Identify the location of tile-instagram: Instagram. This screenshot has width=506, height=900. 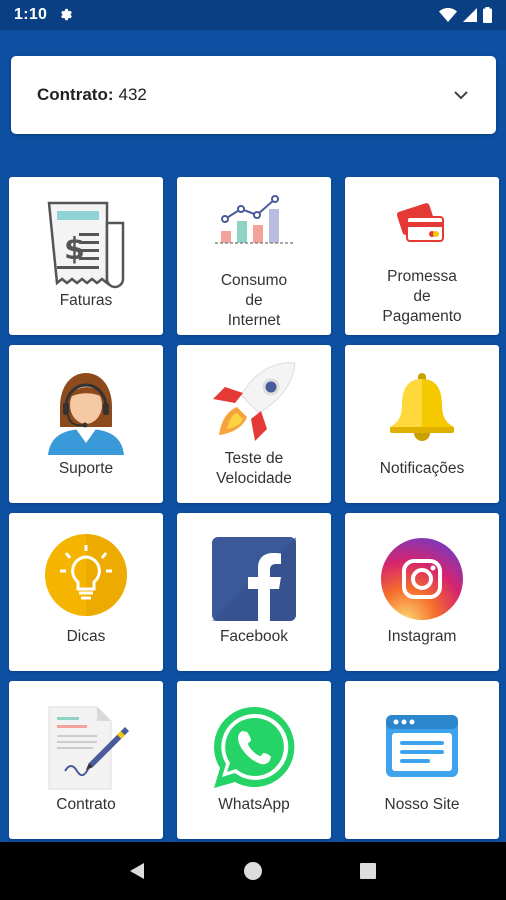
(422, 592).